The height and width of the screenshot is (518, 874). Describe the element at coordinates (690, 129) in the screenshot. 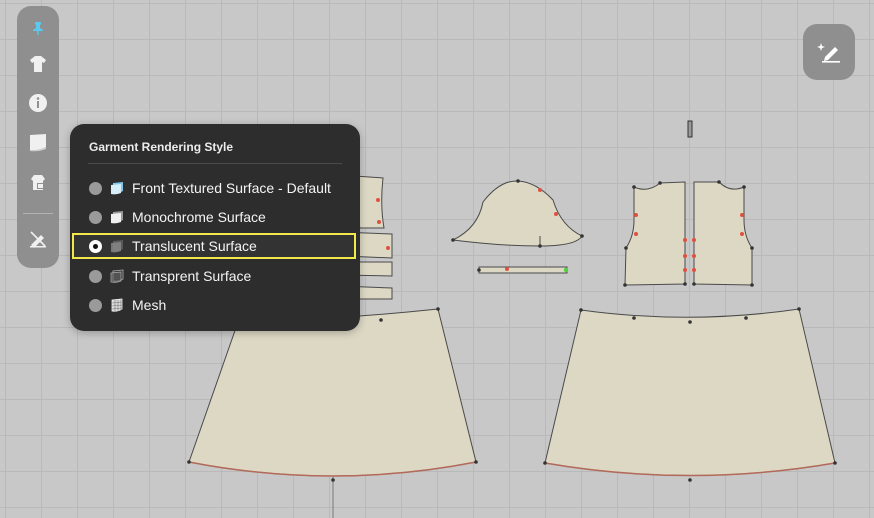

I see `pattern-piece-tag` at that location.